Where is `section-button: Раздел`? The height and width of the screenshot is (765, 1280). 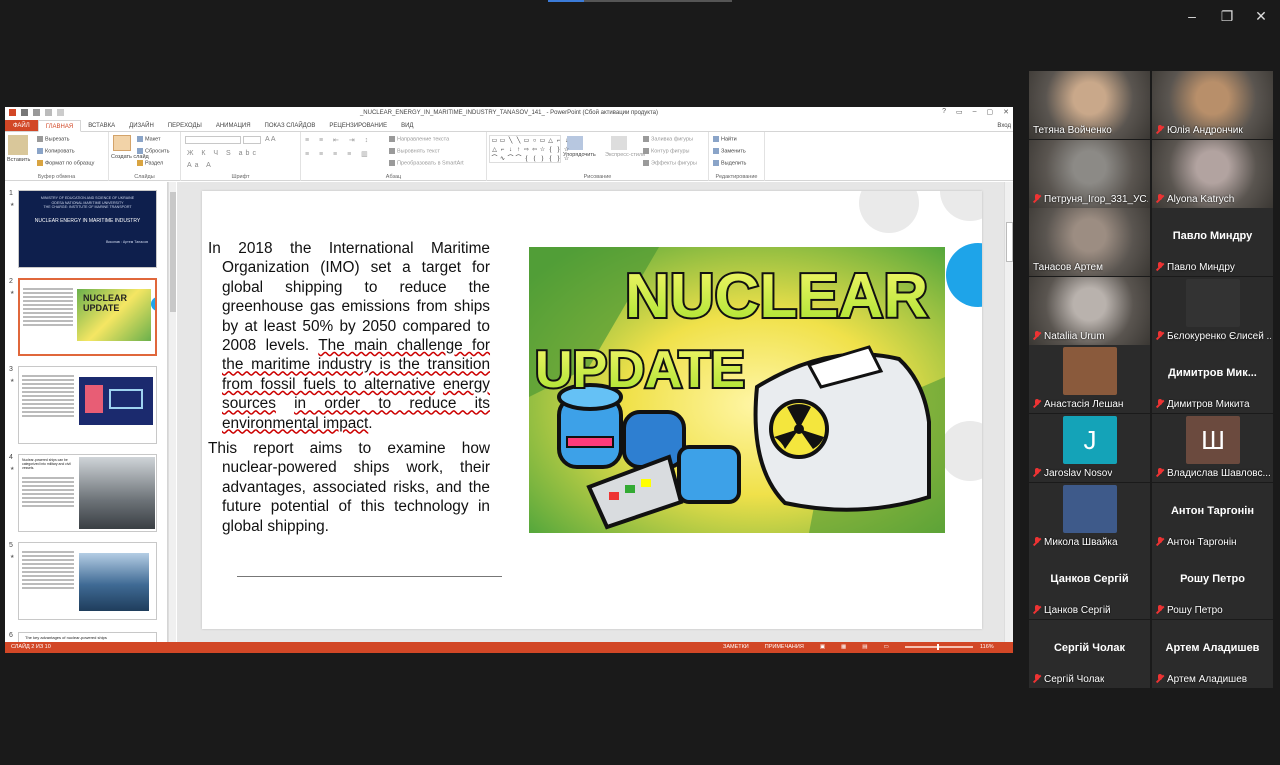 section-button: Раздел is located at coordinates (150, 163).